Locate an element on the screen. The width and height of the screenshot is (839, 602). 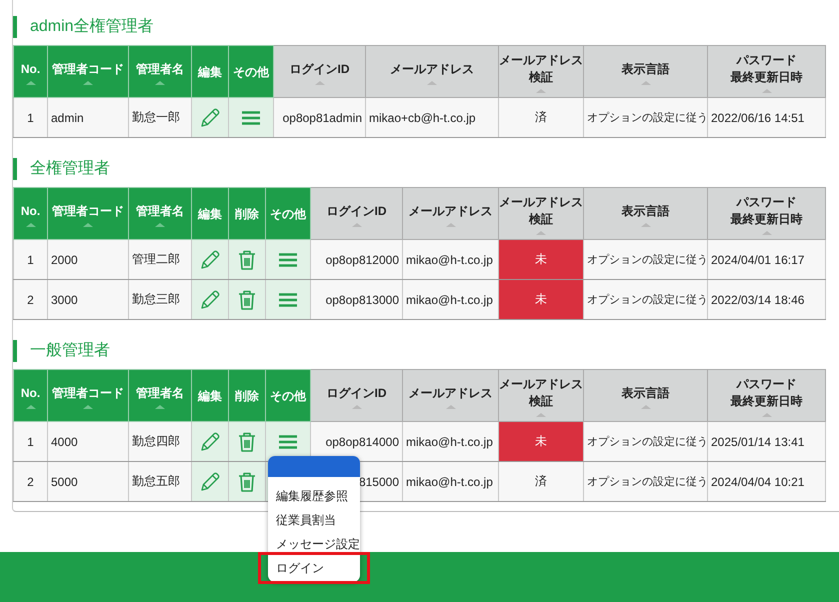
code-cell: 2000 is located at coordinates (88, 260).